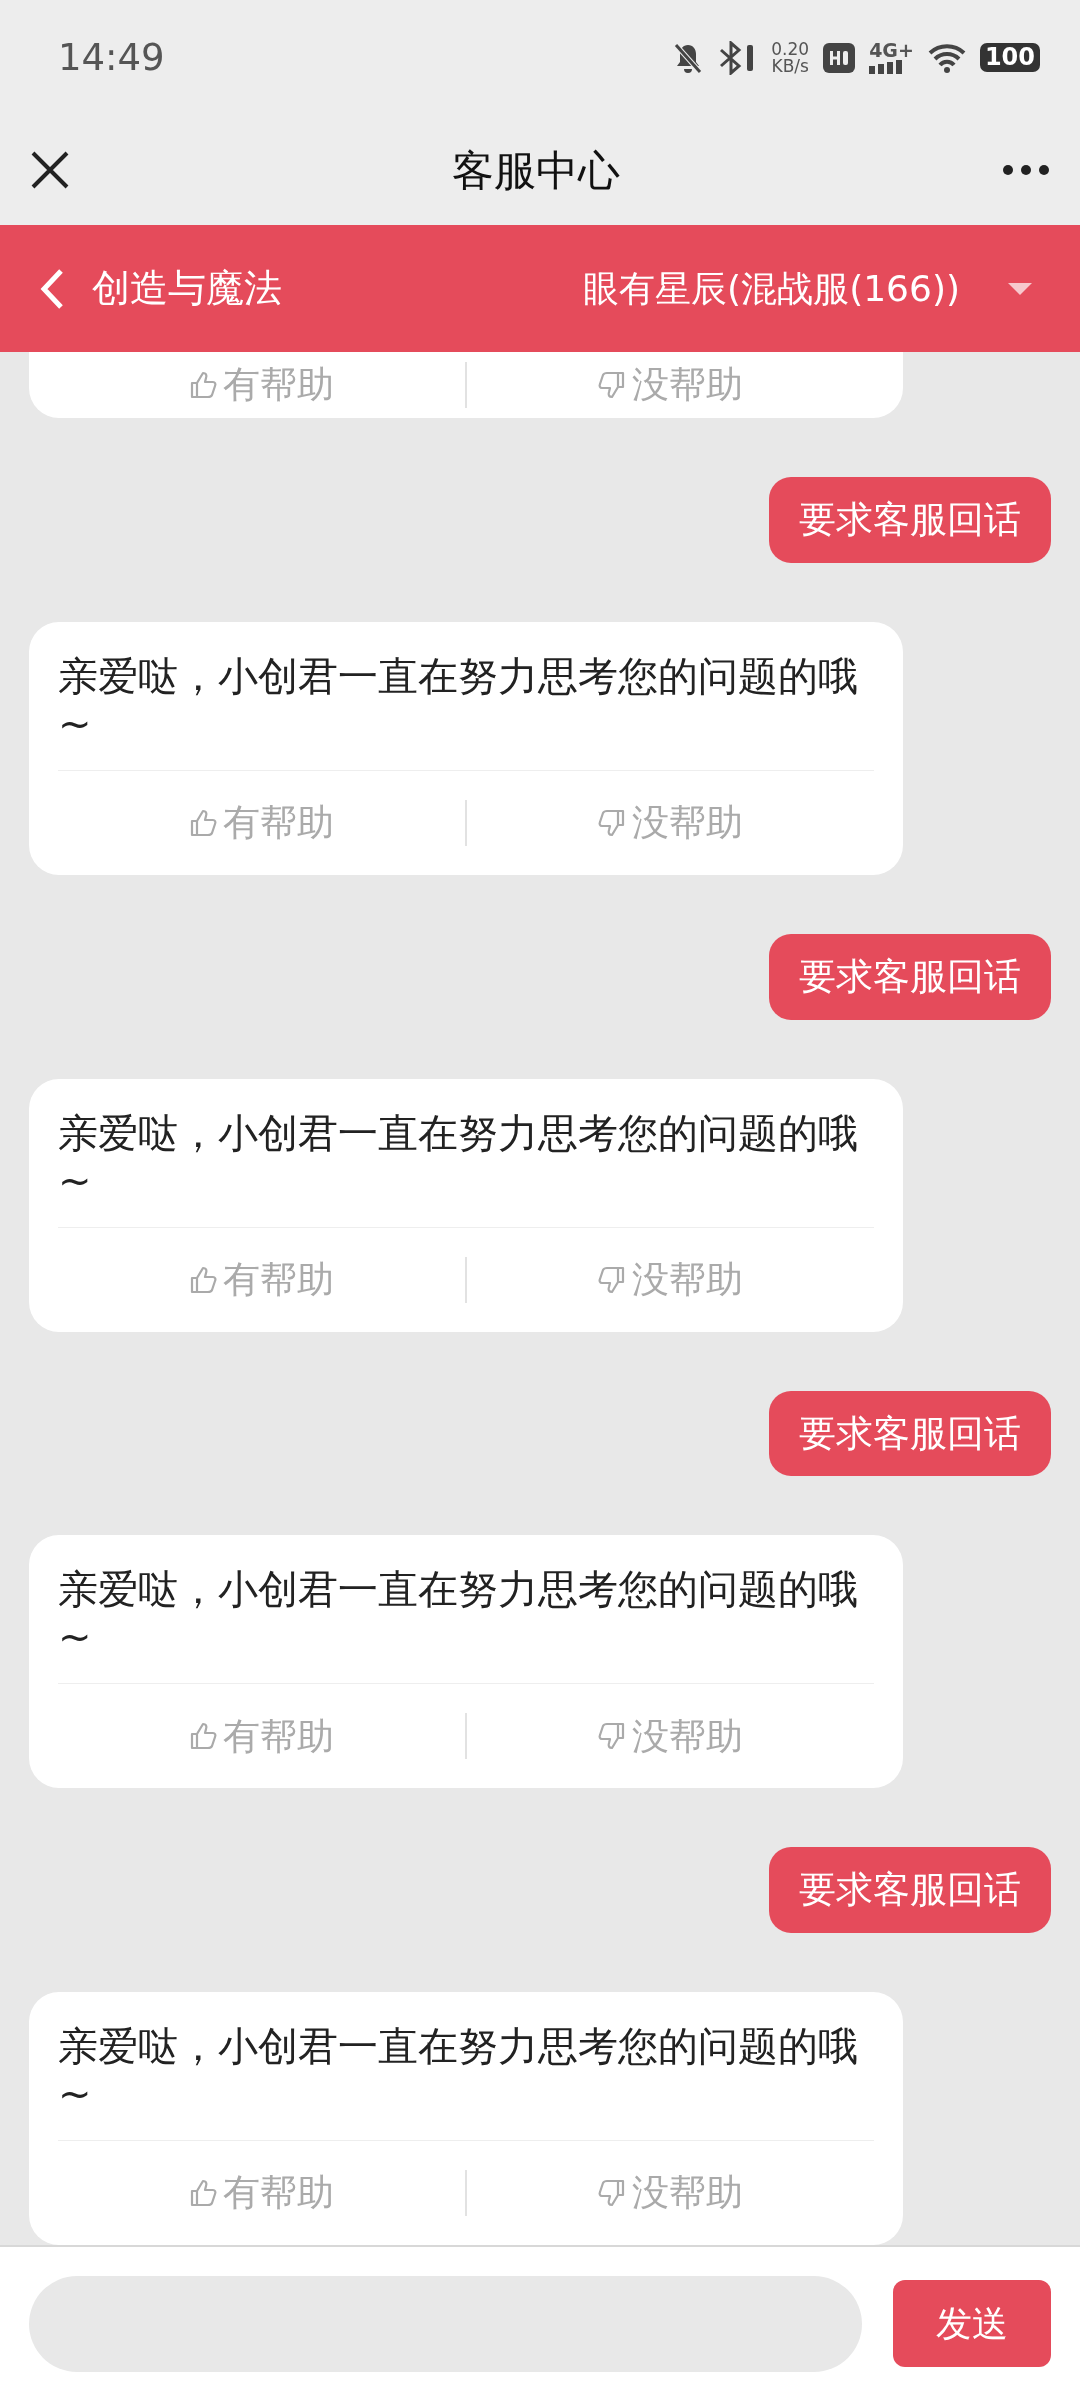 The height and width of the screenshot is (2400, 1080). What do you see at coordinates (536, 170) in the screenshot?
I see `page-title: 客服中心` at bounding box center [536, 170].